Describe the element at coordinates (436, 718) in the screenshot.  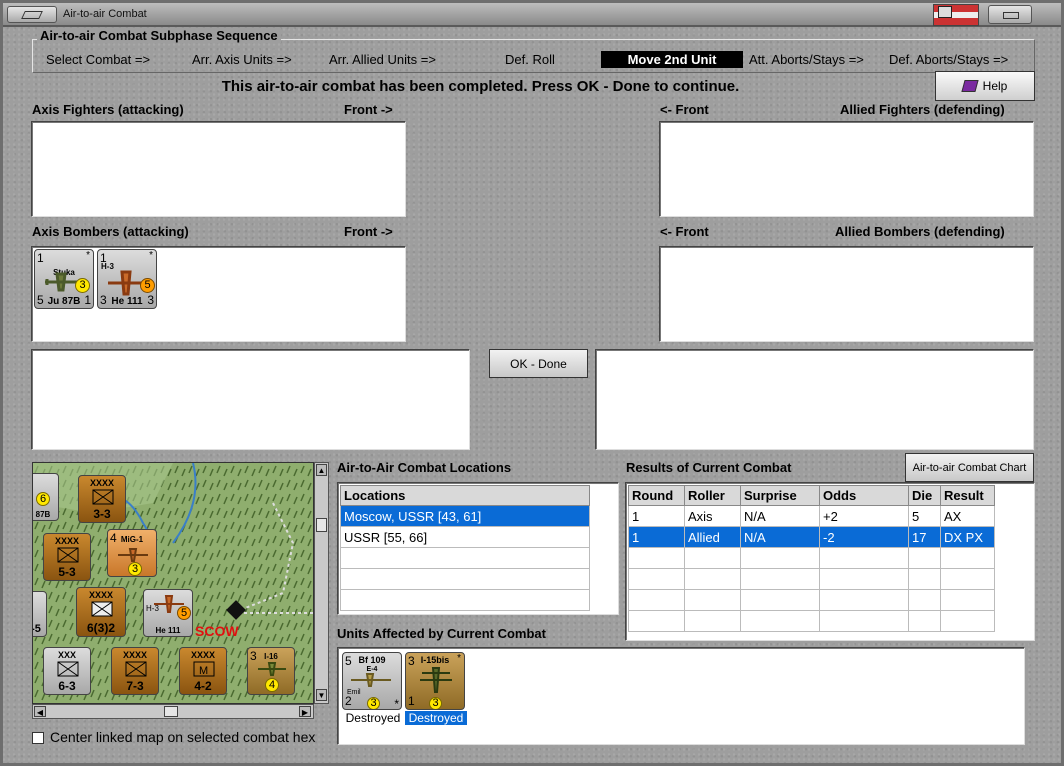
I see `affected-unit-status: Destroyed` at that location.